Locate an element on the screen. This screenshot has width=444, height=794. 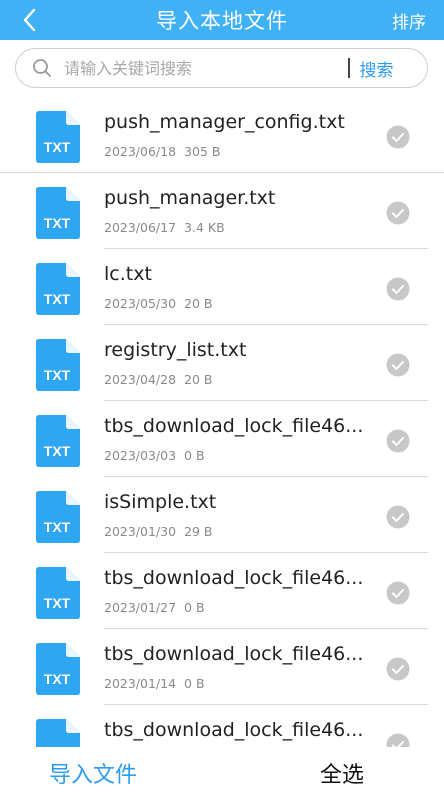
file-list-item: TXT registry_list.txt 2023/04/28 20 B is located at coordinates (222, 363).